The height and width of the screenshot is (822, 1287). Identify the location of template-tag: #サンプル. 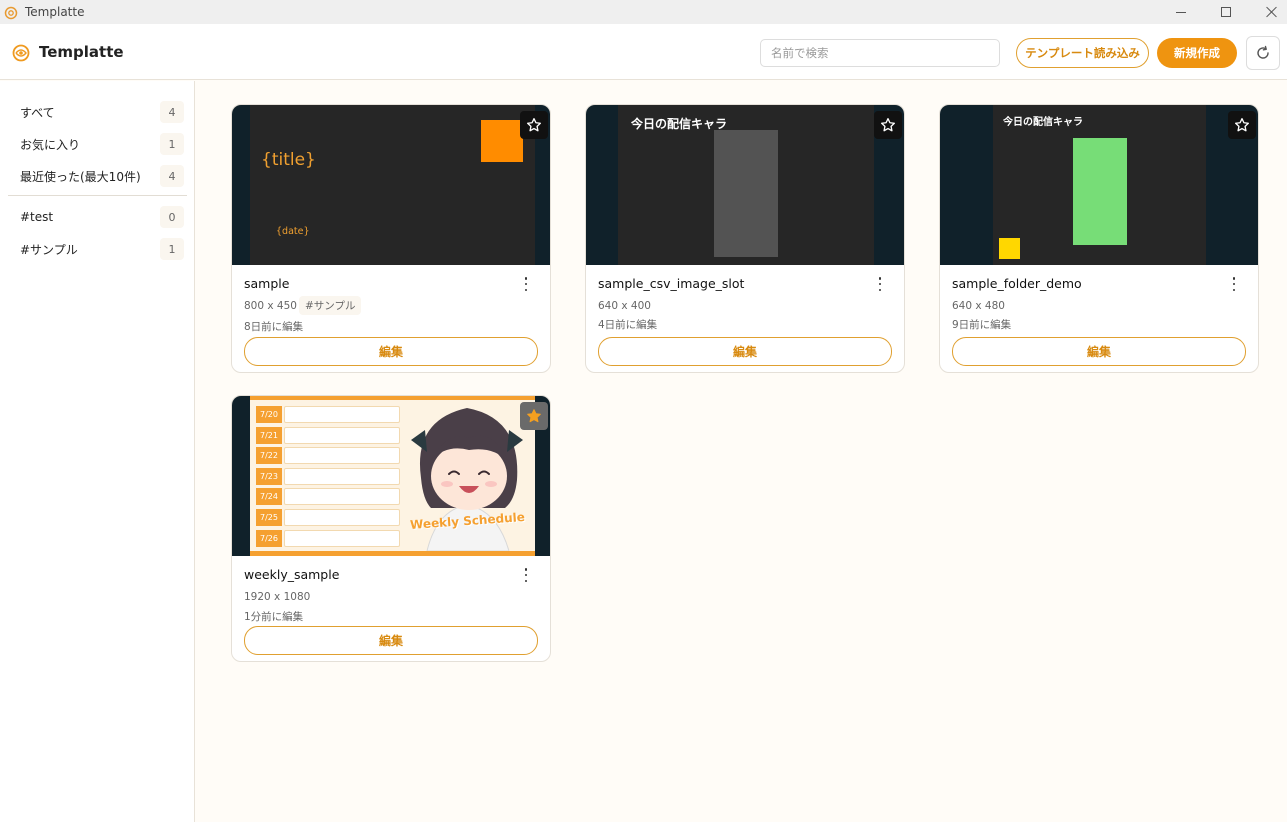
(330, 305).